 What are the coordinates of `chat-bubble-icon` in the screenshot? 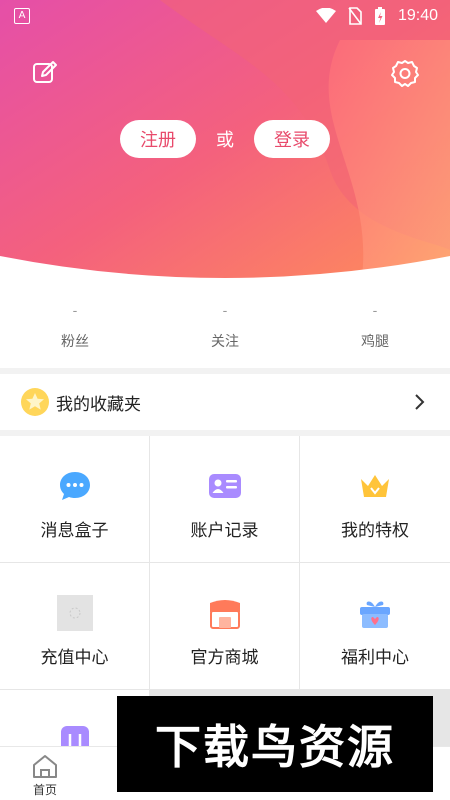 It's located at (74, 486).